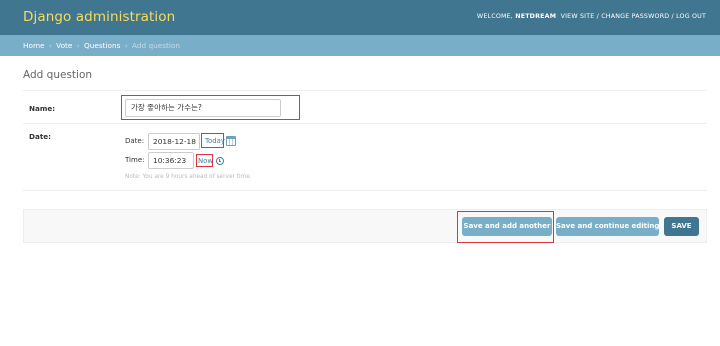  What do you see at coordinates (495, 16) in the screenshot?
I see `welcome-text: WELCOME,` at bounding box center [495, 16].